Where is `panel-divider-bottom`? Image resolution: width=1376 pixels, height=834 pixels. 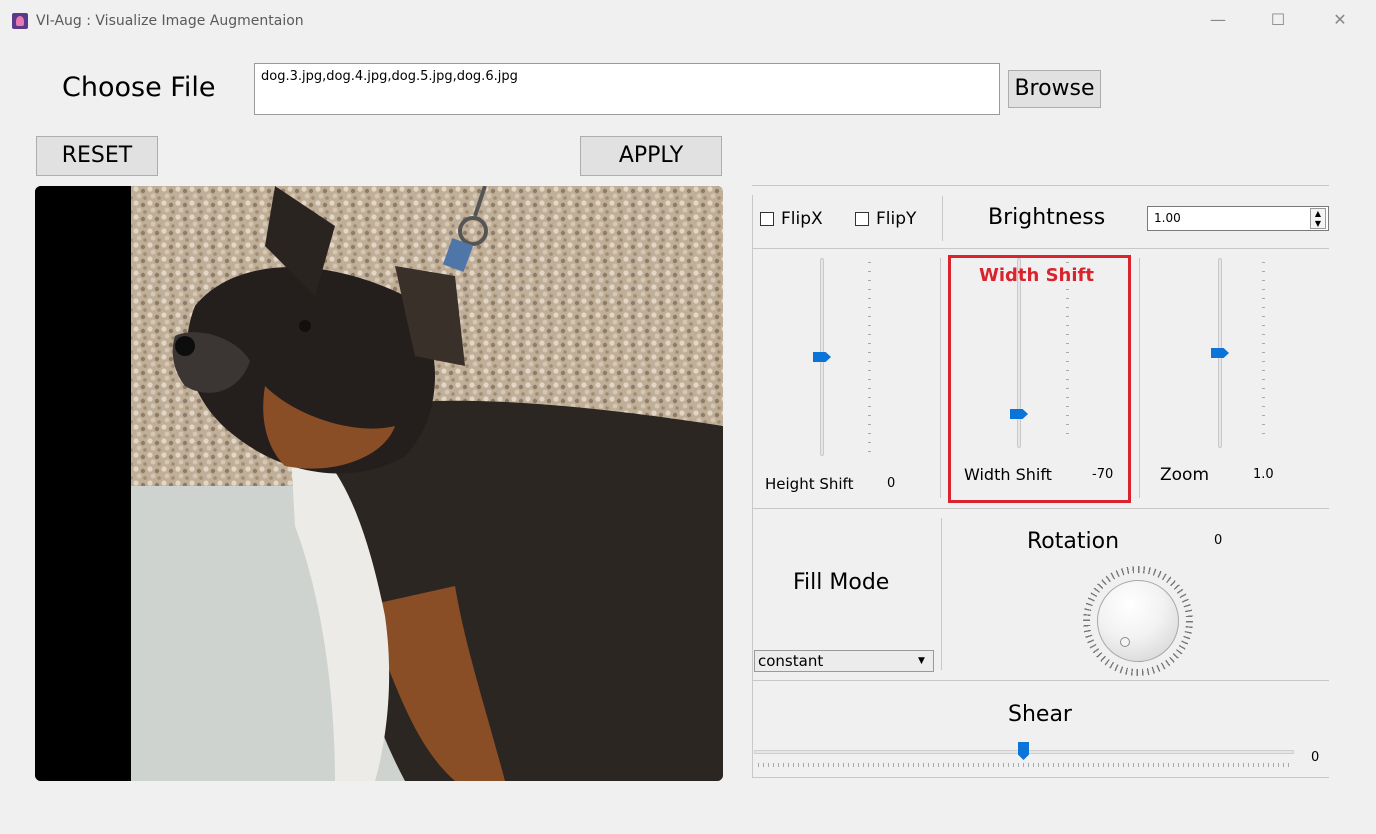
panel-divider-bottom is located at coordinates (1040, 777).